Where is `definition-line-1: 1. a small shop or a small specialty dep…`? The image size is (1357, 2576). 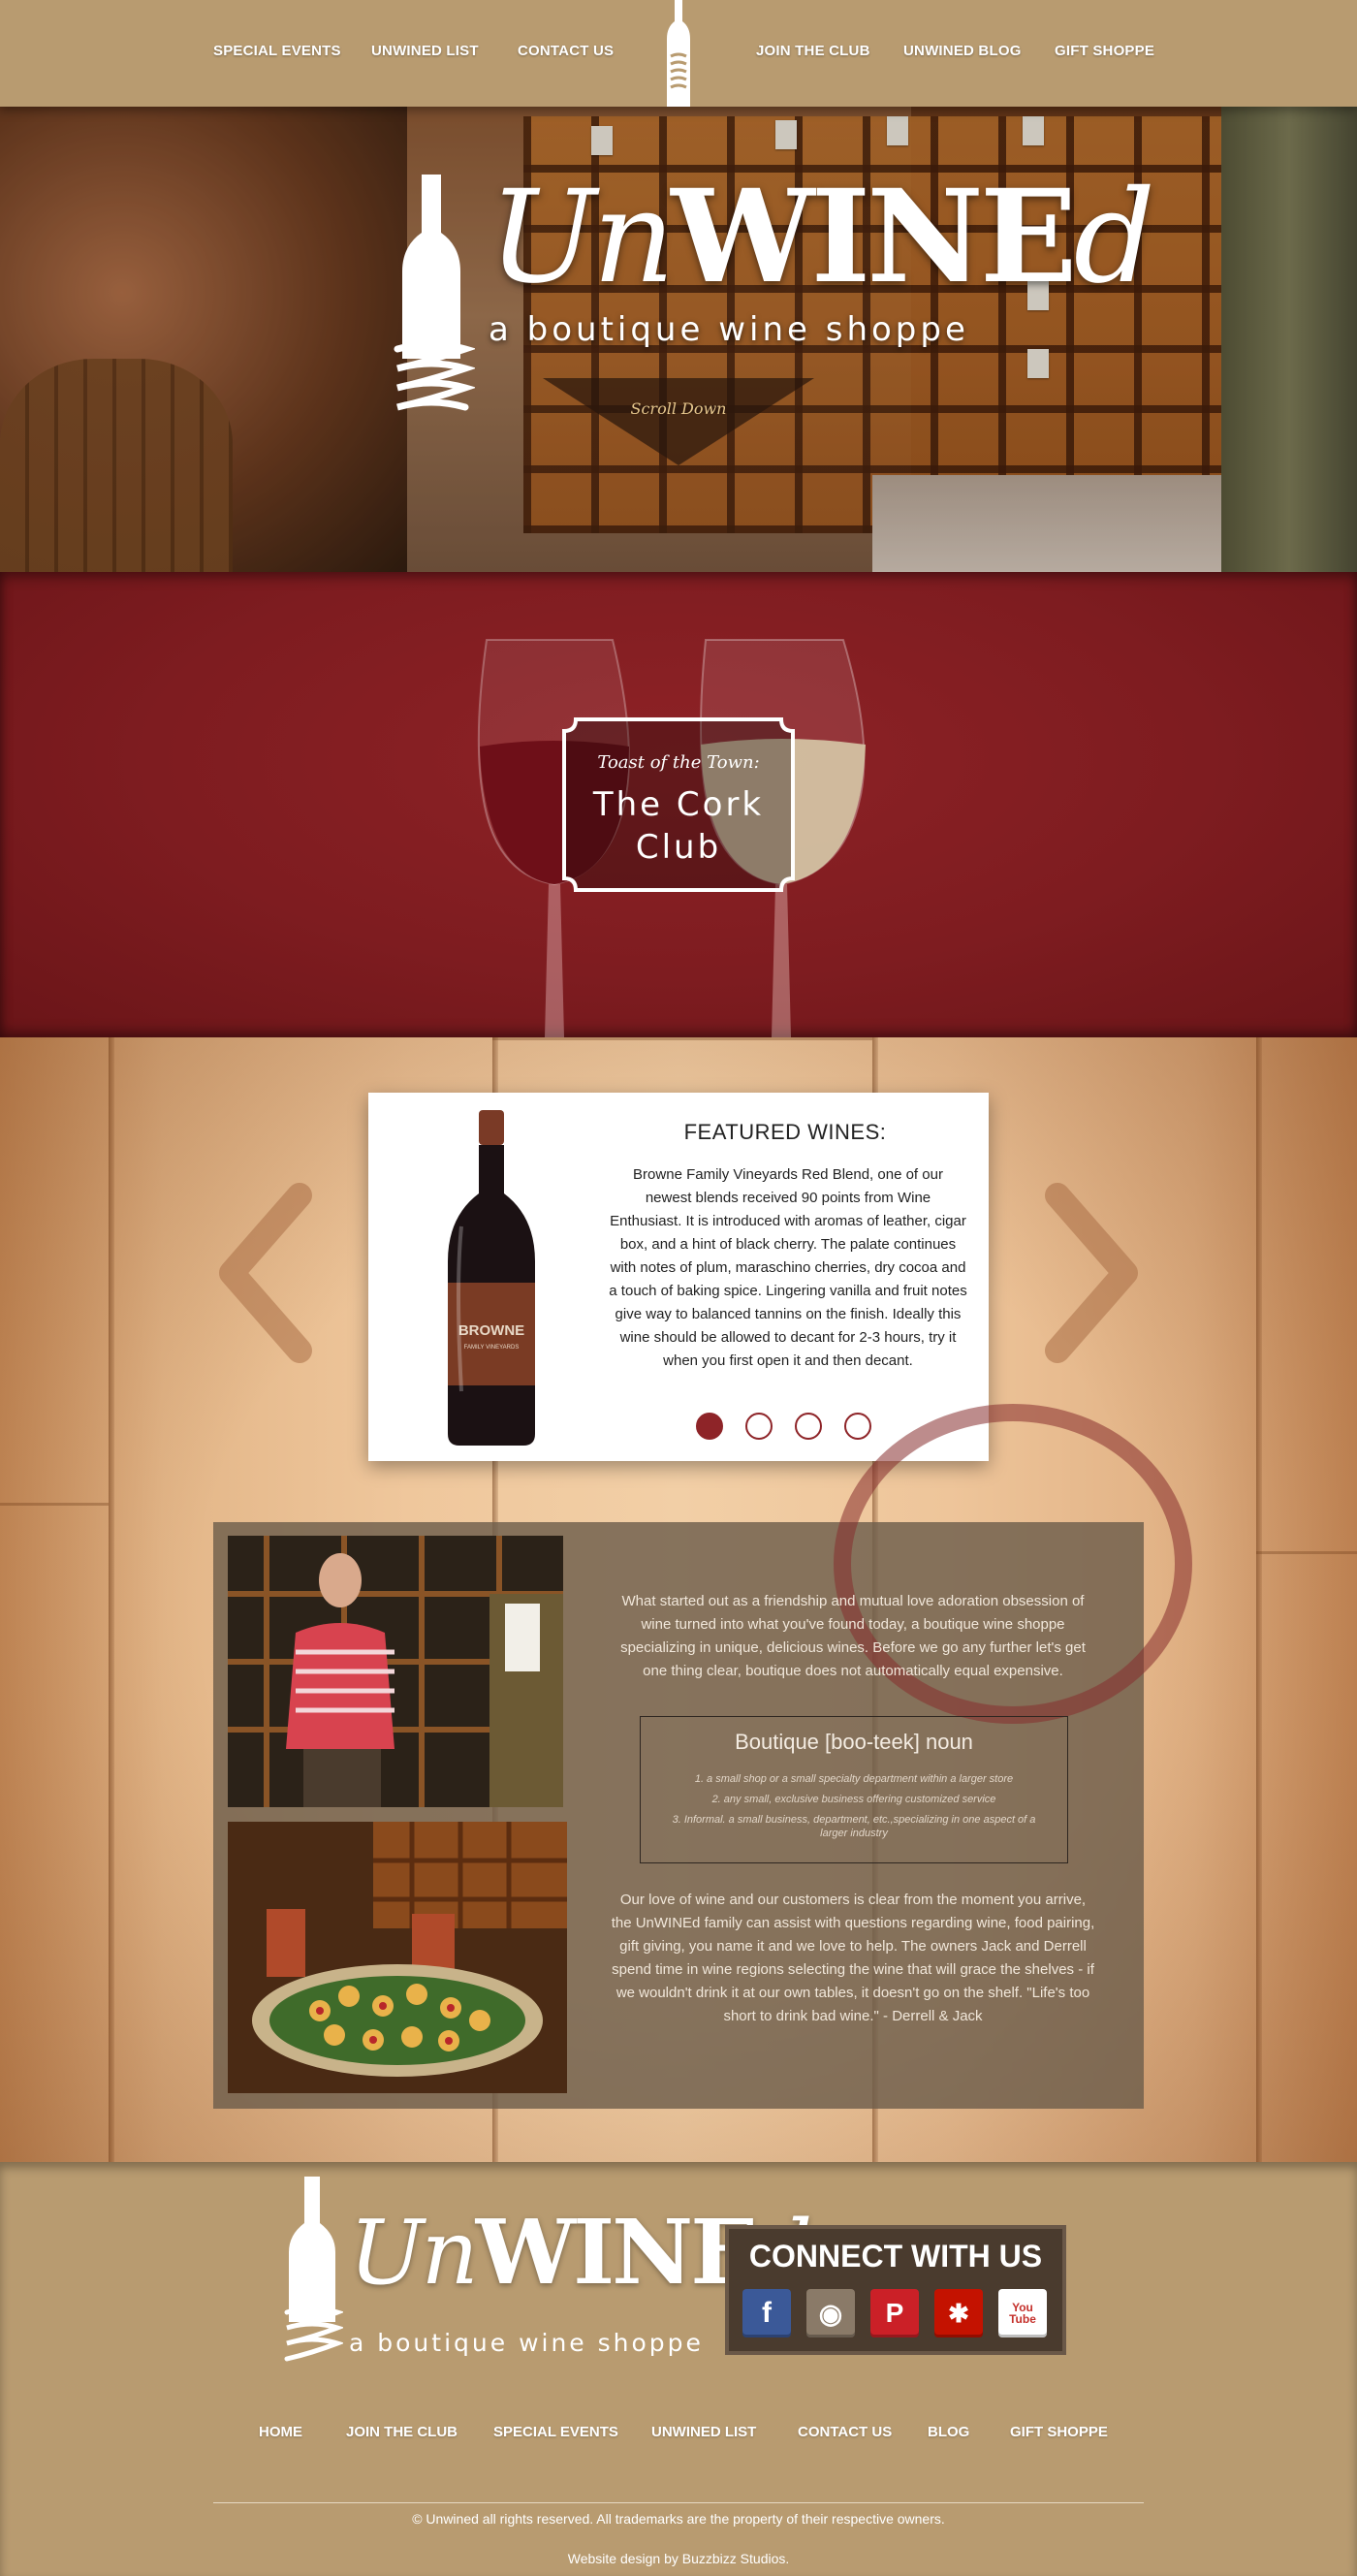
definition-line-1: 1. a small shop or a small specialty dep… is located at coordinates (854, 1779).